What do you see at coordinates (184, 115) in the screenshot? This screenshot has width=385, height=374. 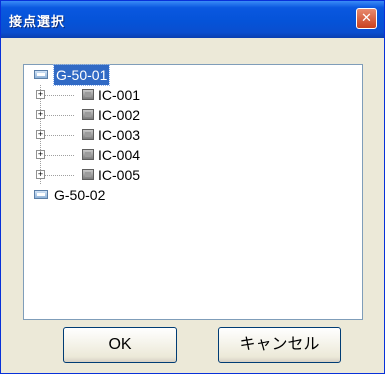 I see `tree-item-ic-002: + IC-002` at bounding box center [184, 115].